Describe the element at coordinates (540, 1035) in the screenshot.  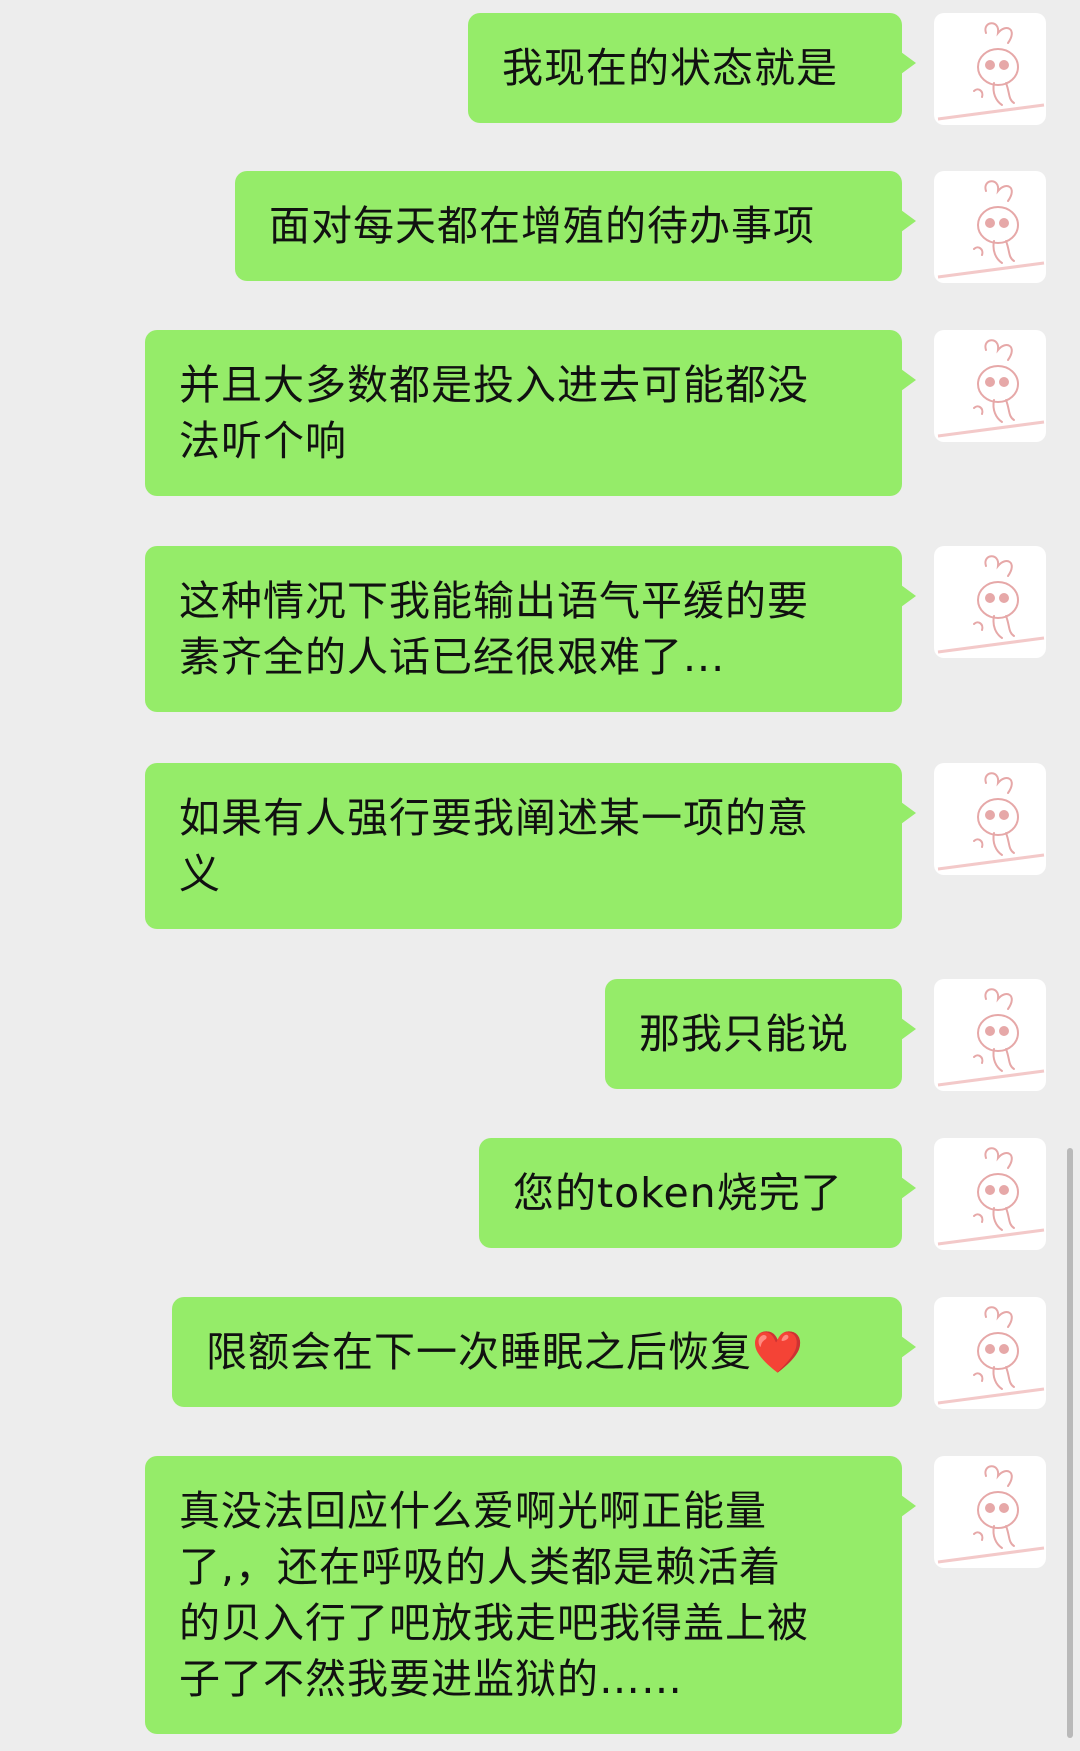
I see `message-row: 那我只能说` at that location.